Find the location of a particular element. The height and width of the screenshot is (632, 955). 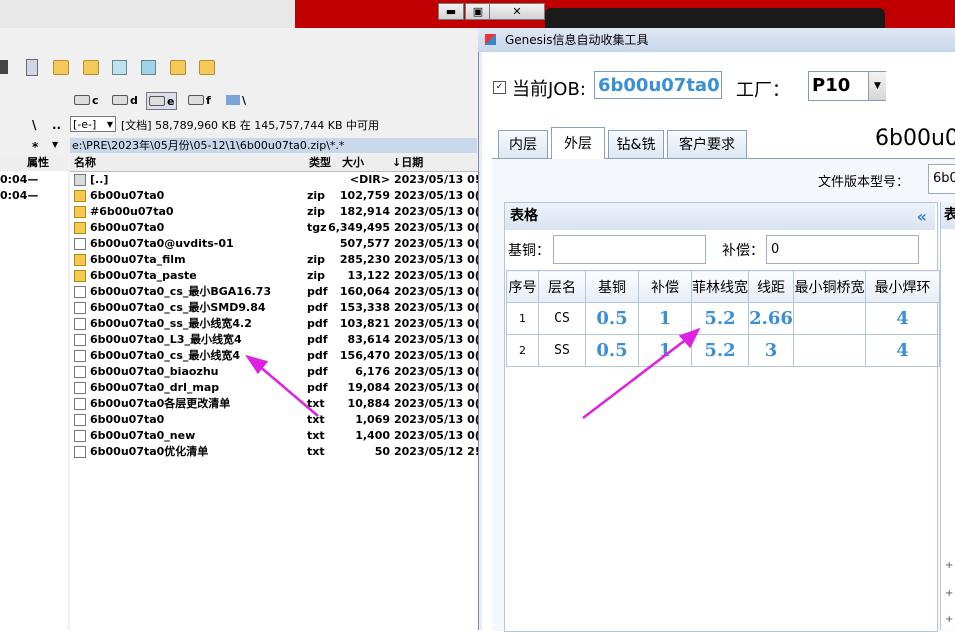

grid-cell: CS is located at coordinates (562, 318).